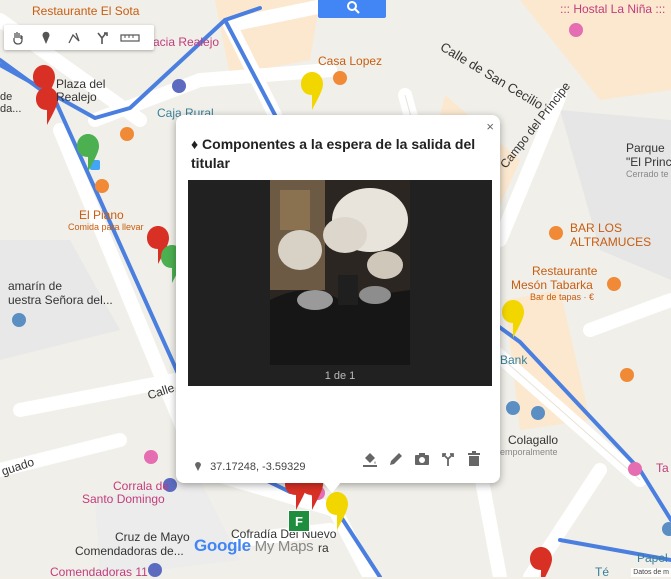 This screenshot has height=579, width=671. I want to click on route-point-marker: F, so click(299, 521).